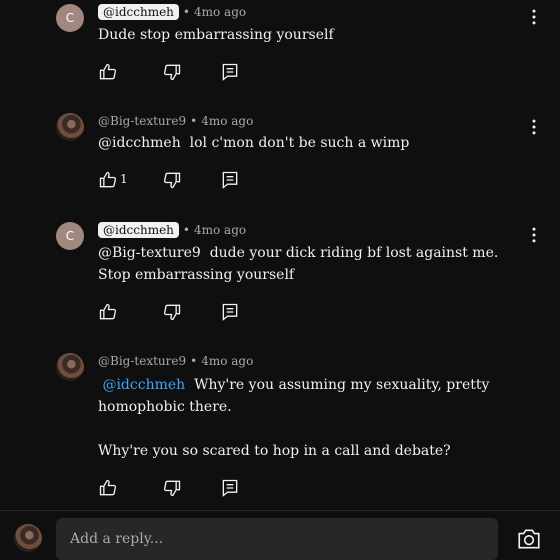  I want to click on reply-input, so click(277, 539).